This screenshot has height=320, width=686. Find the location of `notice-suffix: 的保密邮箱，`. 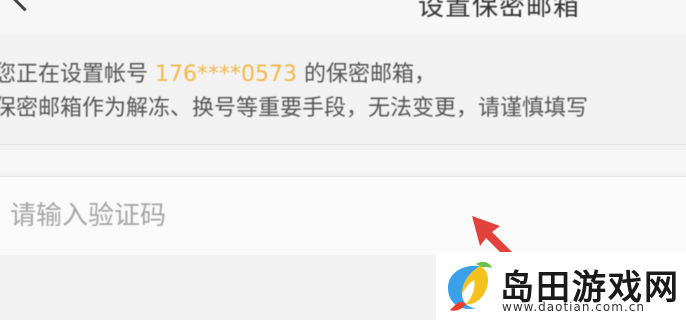

notice-suffix: 的保密邮箱， is located at coordinates (366, 74).